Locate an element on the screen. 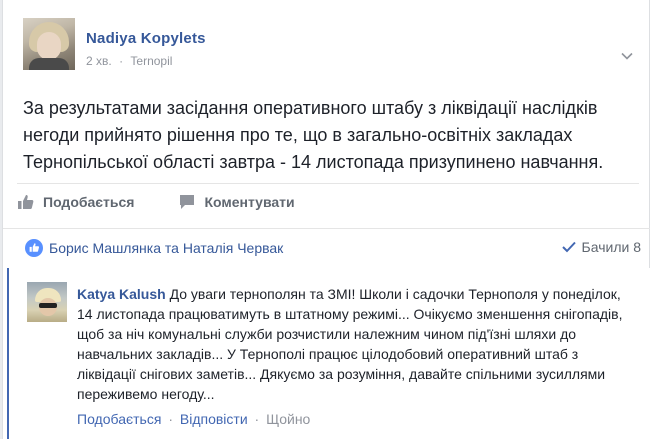 The image size is (650, 439). reaction-names: Борис Машлянка та Наталія Червак is located at coordinates (166, 248).